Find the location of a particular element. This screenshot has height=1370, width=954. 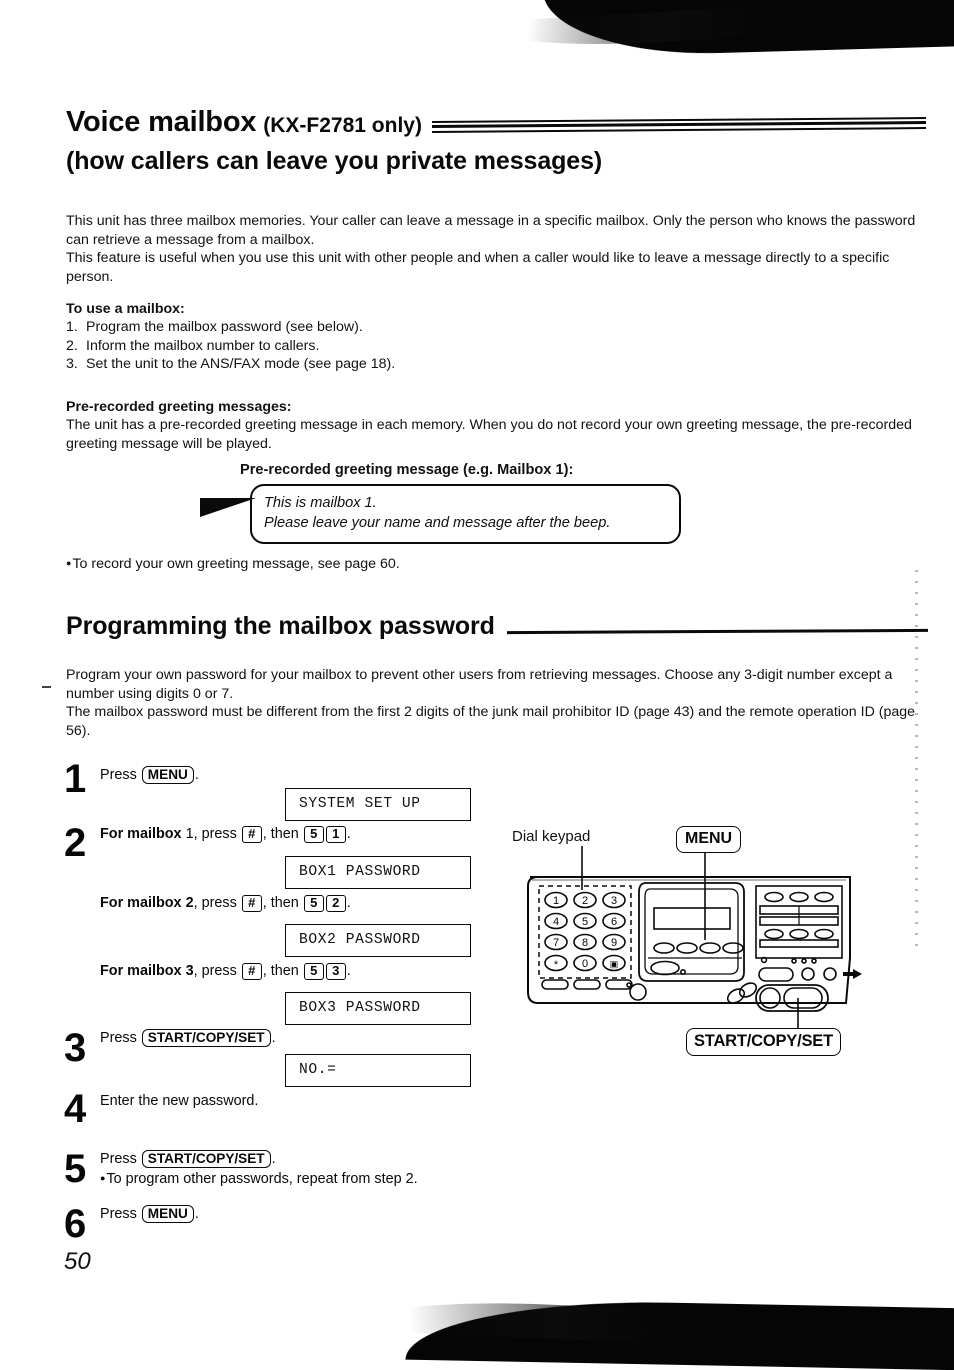

lcd-display-system-set-up: SYSTEM SET UP is located at coordinates (378, 804).